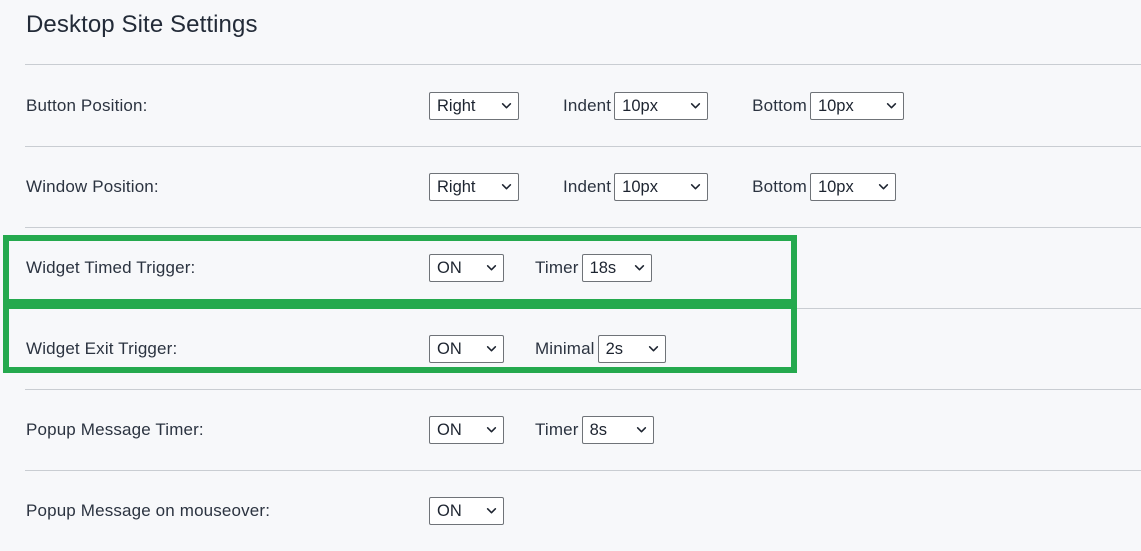  I want to click on setting-controls: ON Timer 8s, so click(541, 429).